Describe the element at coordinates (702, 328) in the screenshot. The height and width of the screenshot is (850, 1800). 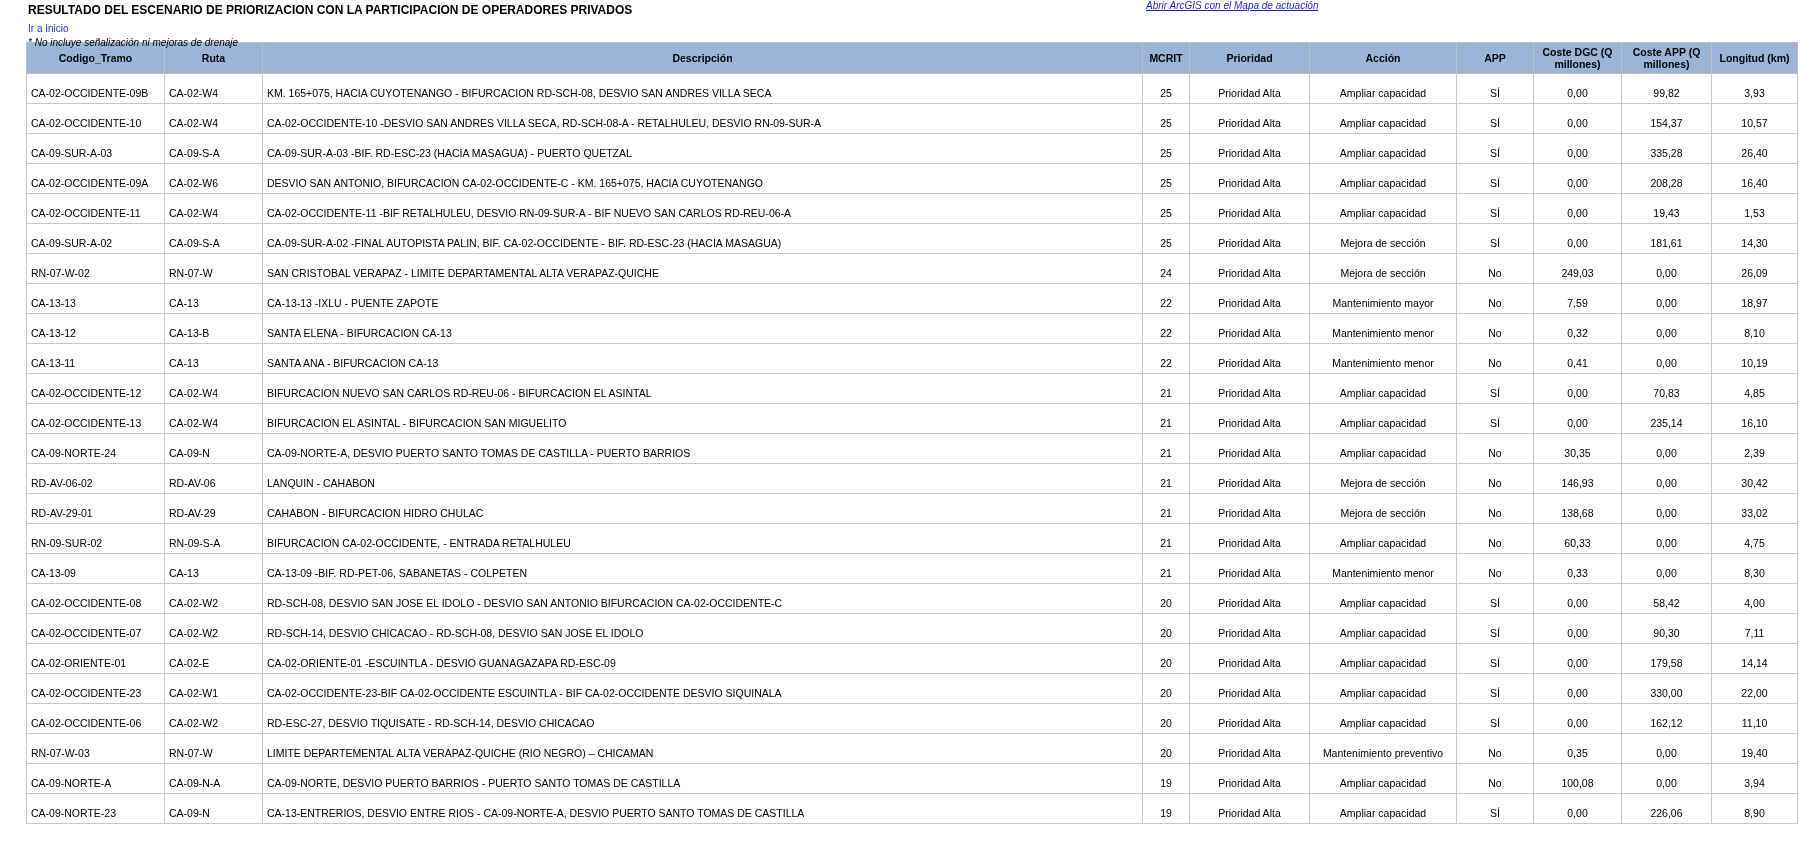
I see `table-cell: SANTA ELENA - BIFURCACION CA-13` at that location.